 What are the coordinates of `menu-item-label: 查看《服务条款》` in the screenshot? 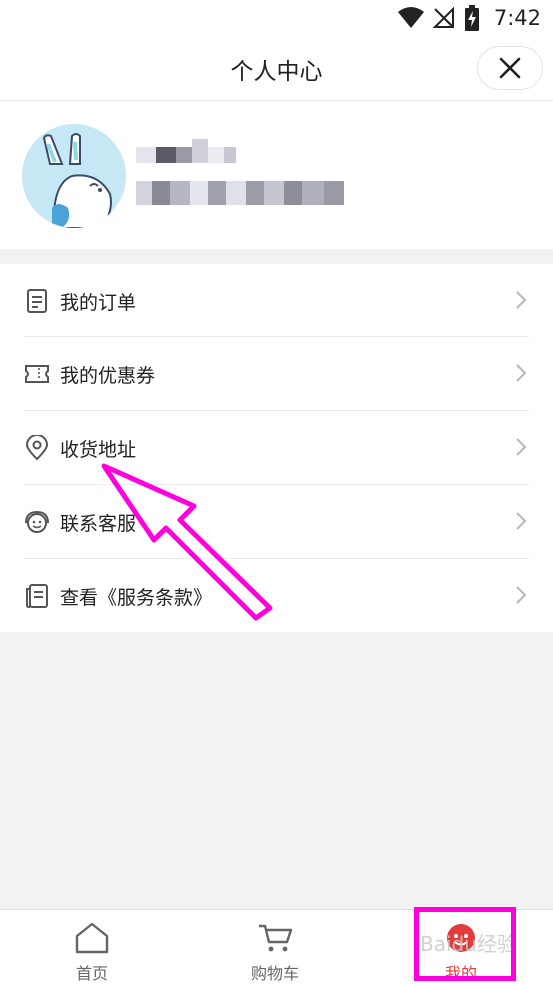 It's located at (136, 598).